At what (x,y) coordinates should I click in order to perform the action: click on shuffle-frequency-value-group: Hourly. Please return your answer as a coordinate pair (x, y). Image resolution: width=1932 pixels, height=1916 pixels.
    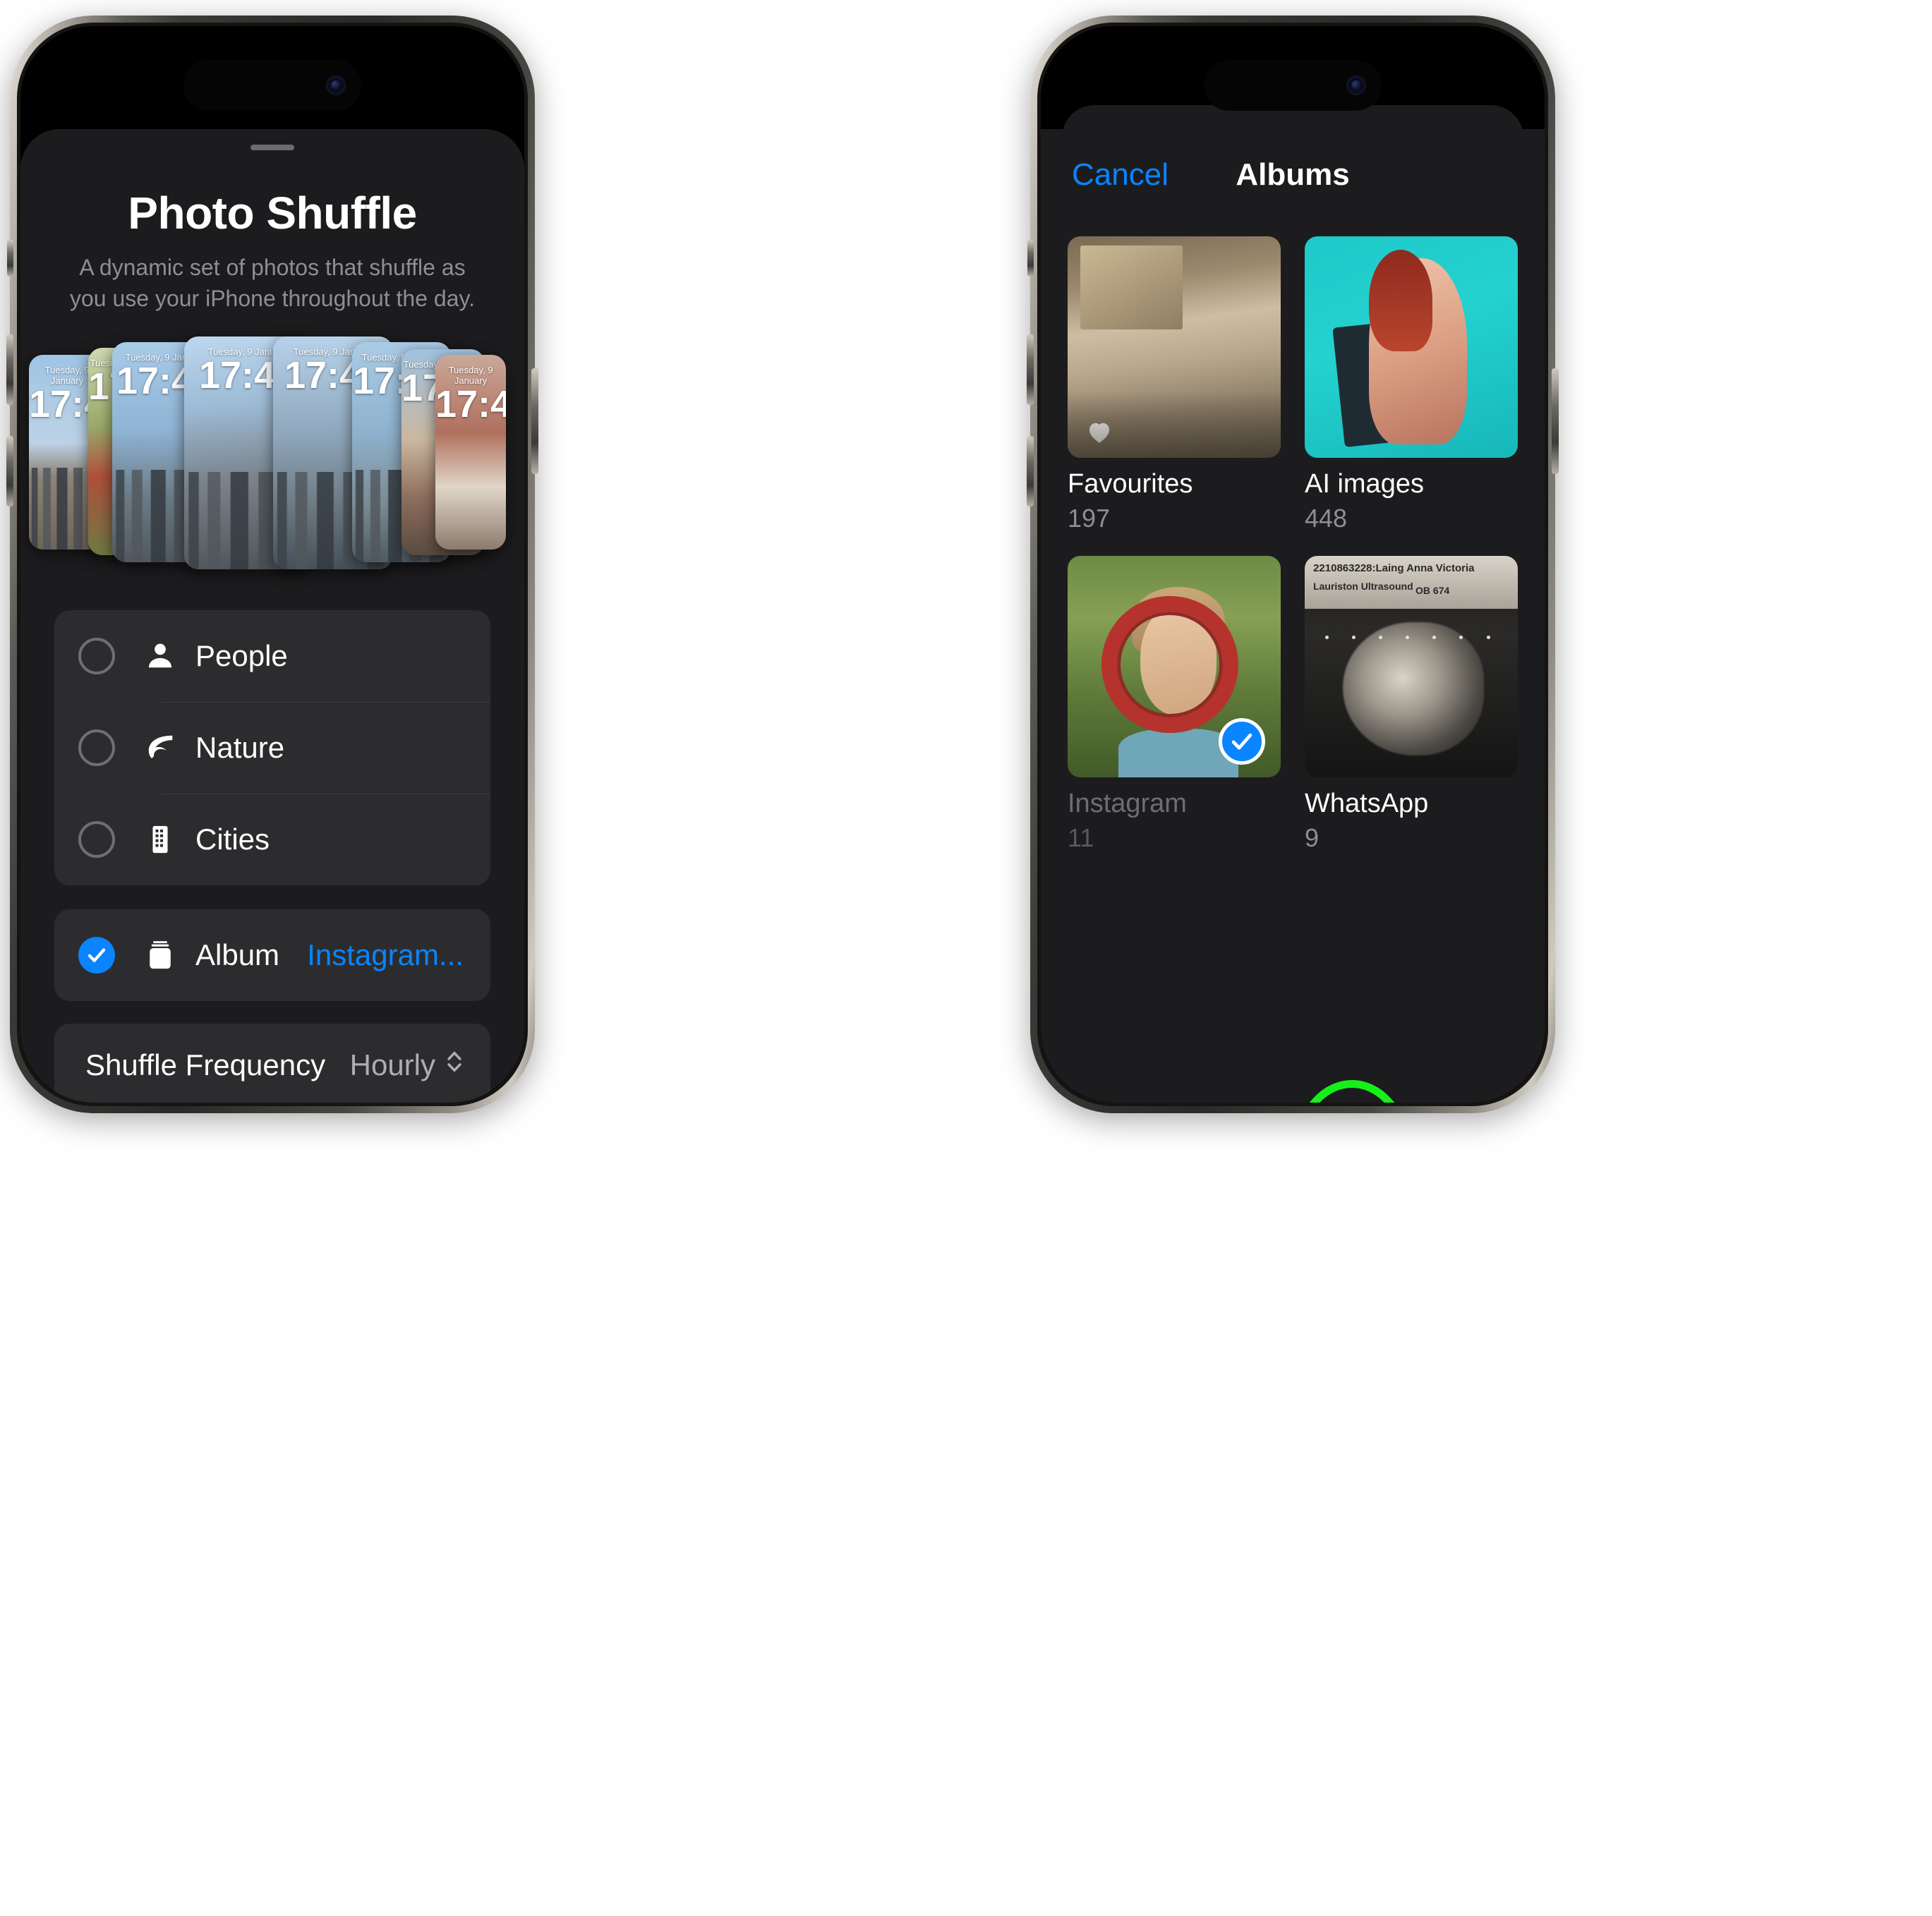
    Looking at the image, I should click on (407, 1065).